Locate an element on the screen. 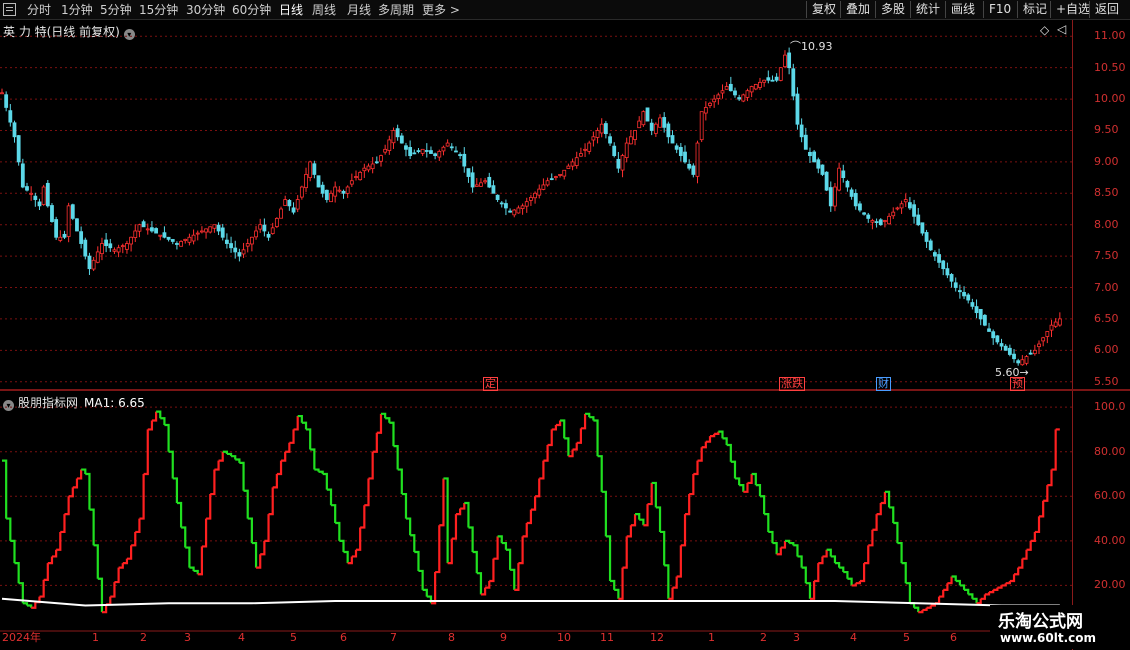 Image resolution: width=1130 pixels, height=650 pixels. event-marker: 预 is located at coordinates (1017, 384).